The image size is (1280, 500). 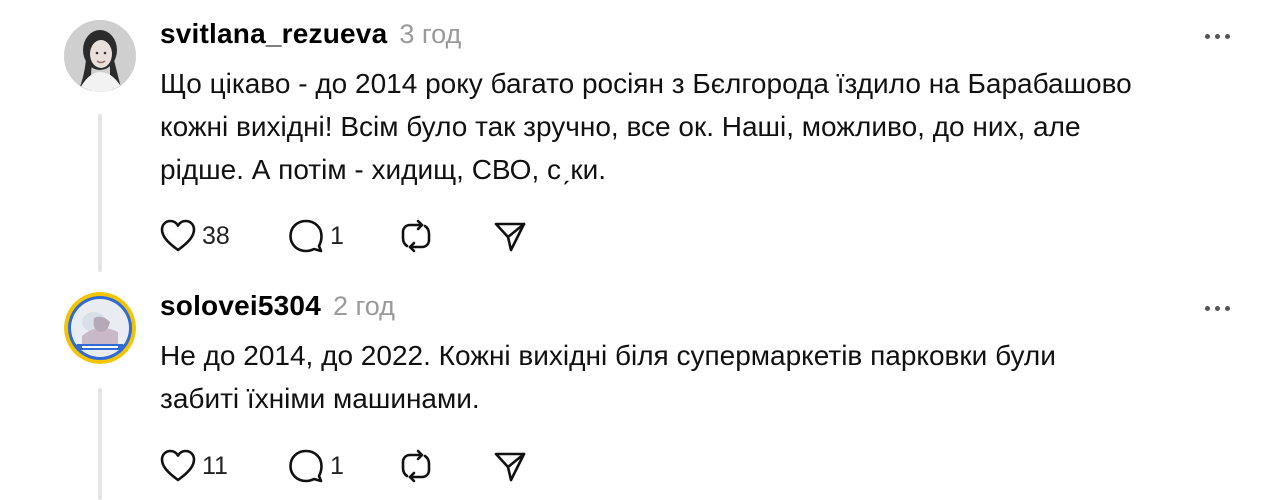 I want to click on post-text-line: рідше. А потім - хидищ, СВО, сˏки., so click(x=383, y=169).